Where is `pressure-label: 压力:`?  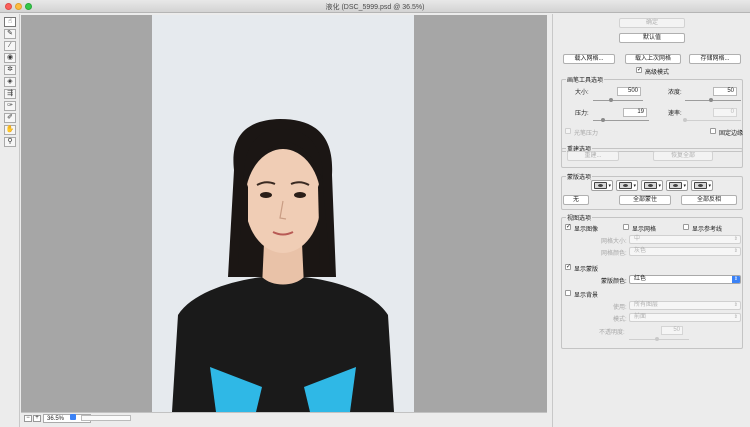
pressure-label: 压力: is located at coordinates (582, 114).